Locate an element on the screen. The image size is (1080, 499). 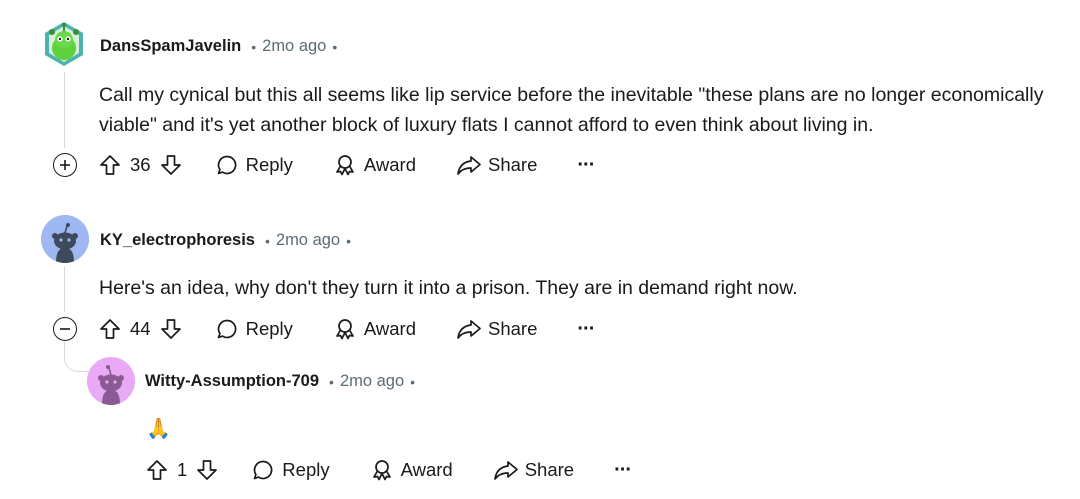
author-name: DansSpamJavelin is located at coordinates (170, 46).